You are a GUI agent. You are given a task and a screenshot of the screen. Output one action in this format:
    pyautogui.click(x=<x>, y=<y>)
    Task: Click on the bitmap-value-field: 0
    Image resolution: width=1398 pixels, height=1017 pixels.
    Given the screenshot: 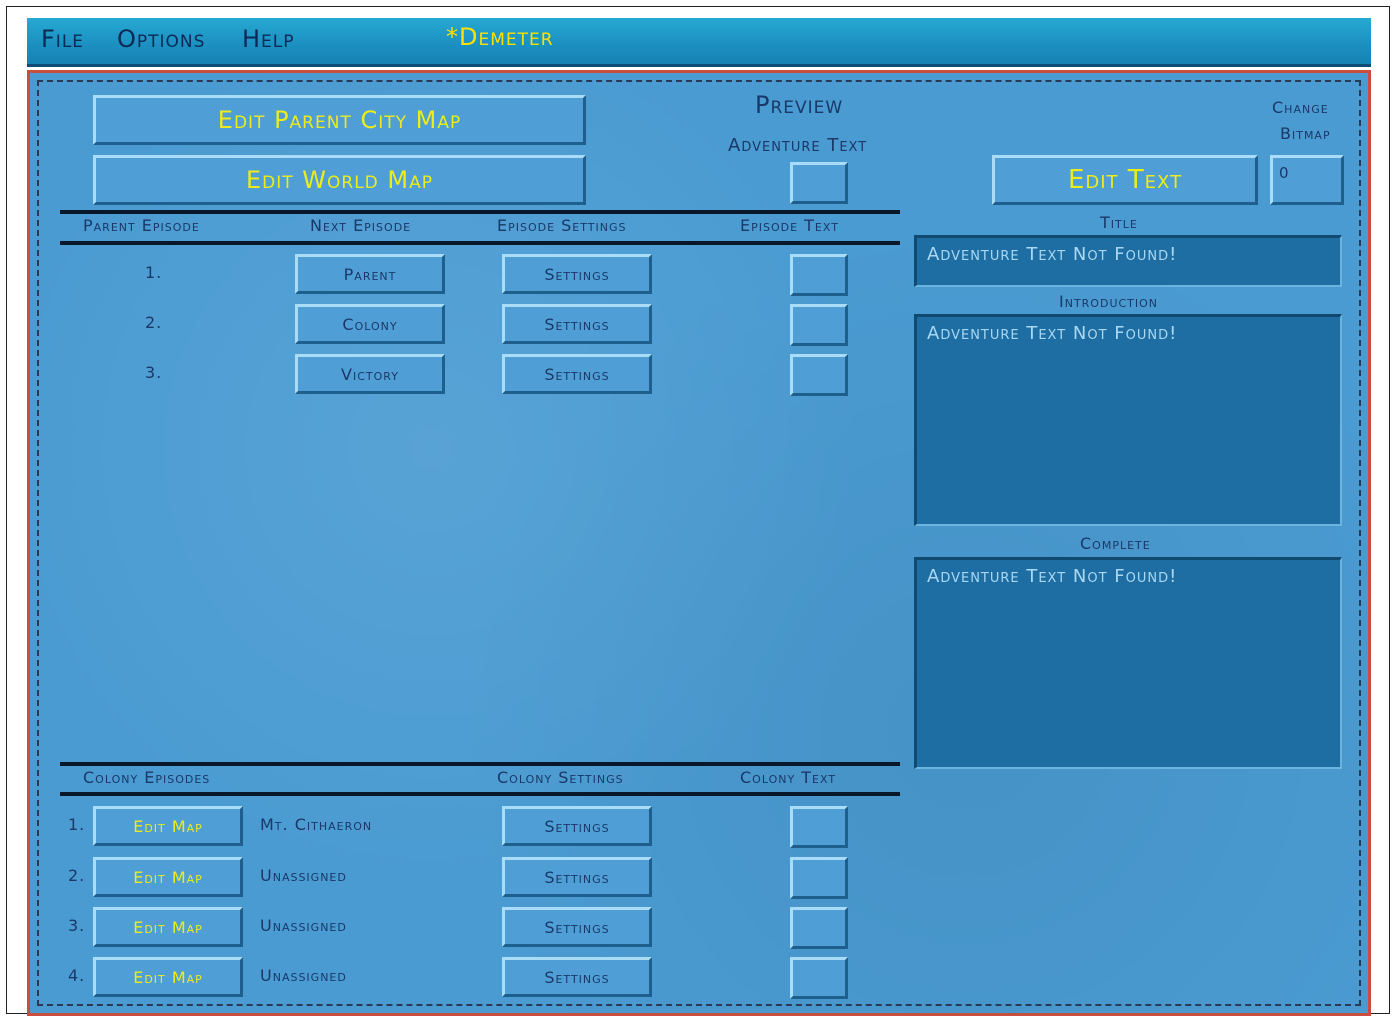 What is the action you would take?
    pyautogui.click(x=1307, y=180)
    